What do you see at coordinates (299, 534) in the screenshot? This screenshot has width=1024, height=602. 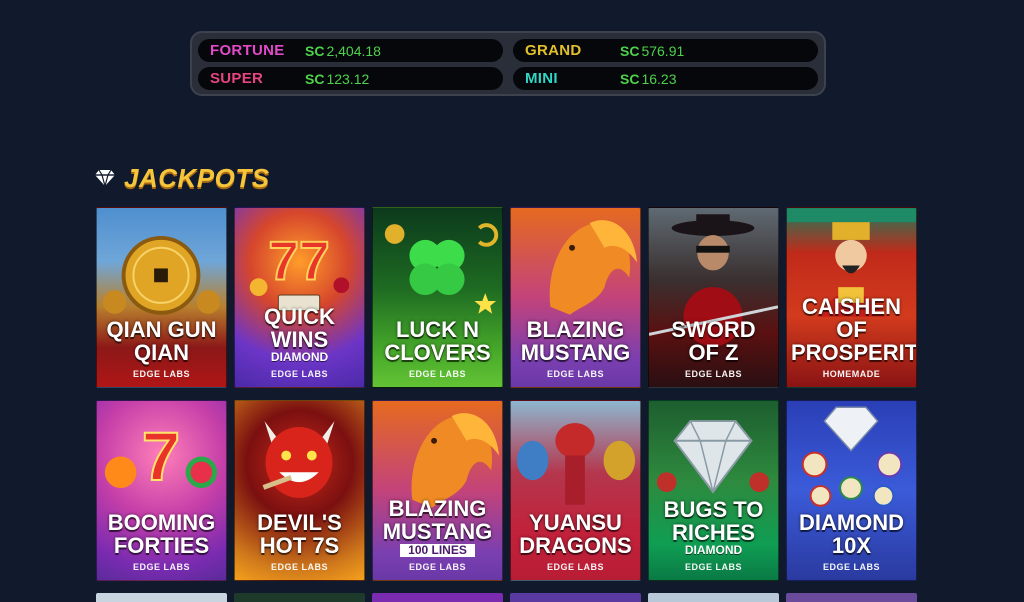 I see `game-title: DEVIL'S HOT 7S` at bounding box center [299, 534].